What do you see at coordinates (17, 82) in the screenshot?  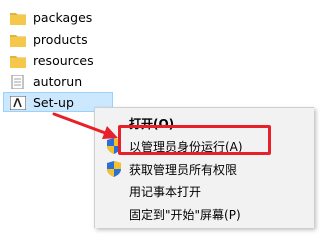 I see `file-icon` at bounding box center [17, 82].